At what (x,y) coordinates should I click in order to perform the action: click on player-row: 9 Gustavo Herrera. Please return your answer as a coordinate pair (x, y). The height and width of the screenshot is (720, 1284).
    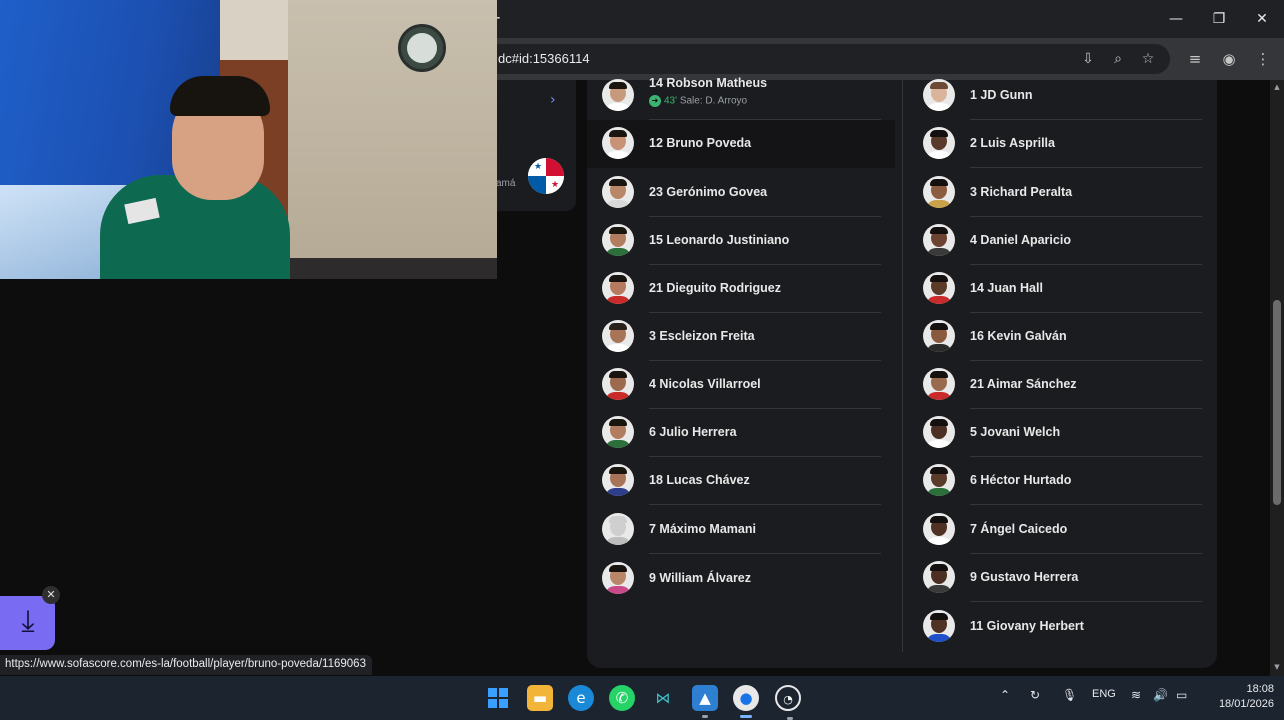
    Looking at the image, I should click on (1062, 578).